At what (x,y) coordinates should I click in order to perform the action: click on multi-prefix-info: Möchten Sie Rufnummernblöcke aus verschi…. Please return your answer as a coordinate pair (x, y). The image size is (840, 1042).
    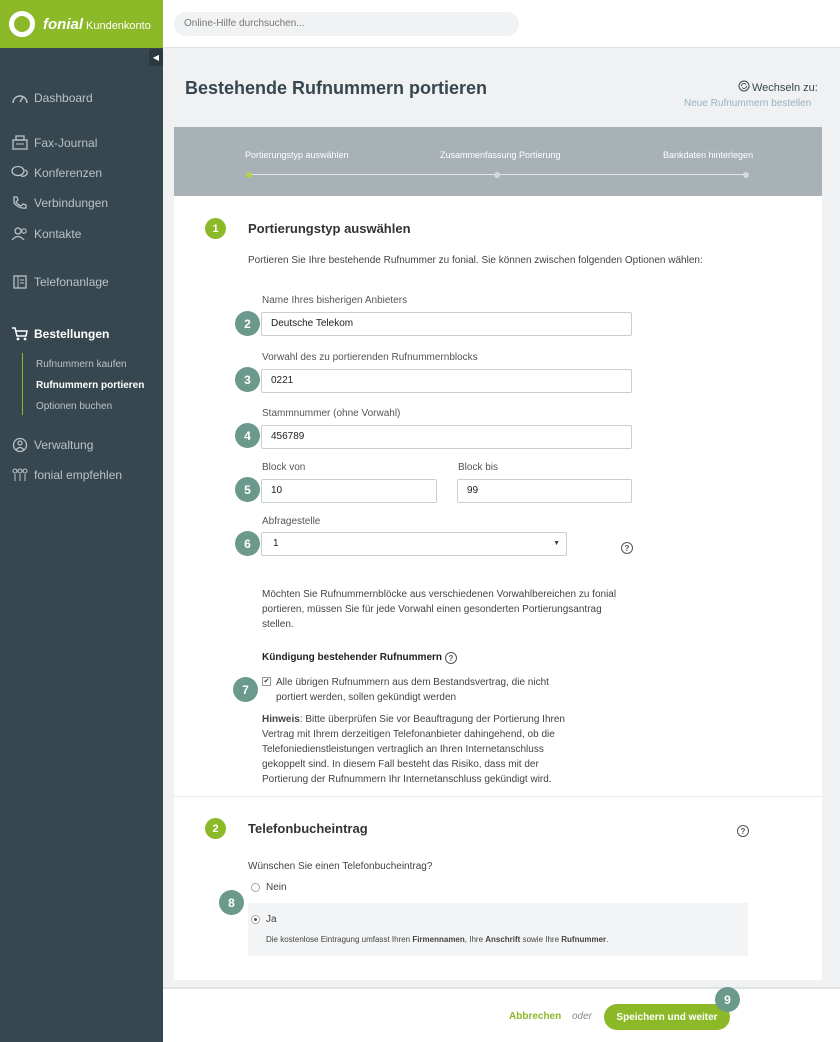
    Looking at the image, I should click on (439, 609).